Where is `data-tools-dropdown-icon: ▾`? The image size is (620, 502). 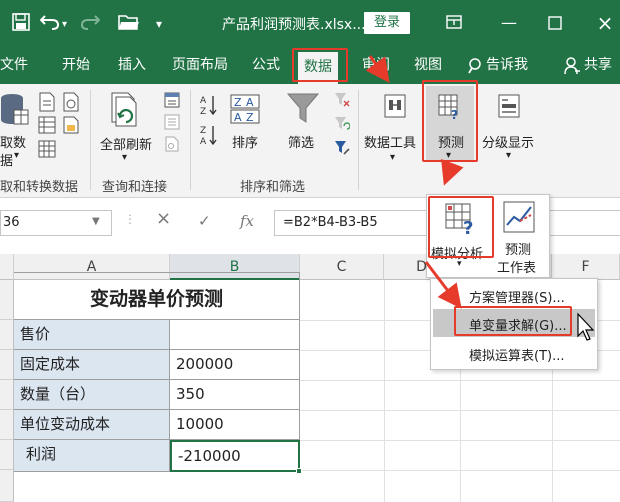
data-tools-dropdown-icon: ▾ is located at coordinates (392, 157).